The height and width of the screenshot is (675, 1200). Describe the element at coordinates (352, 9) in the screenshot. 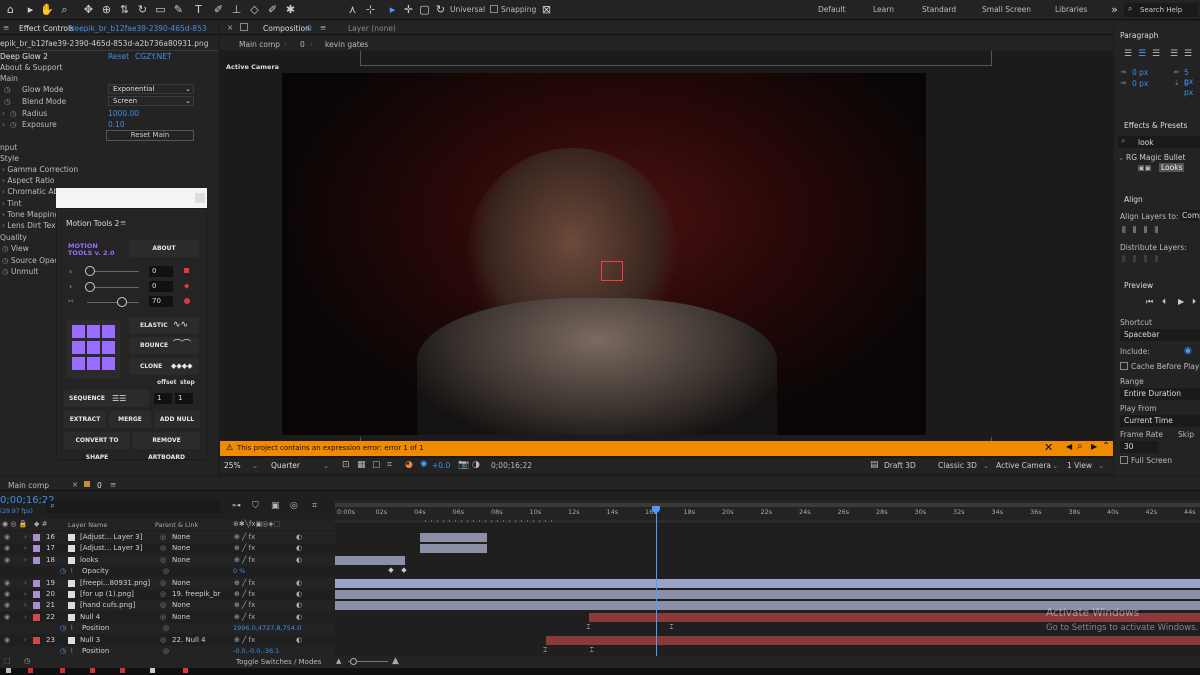

I see `axis-local-icon: ⋏` at that location.